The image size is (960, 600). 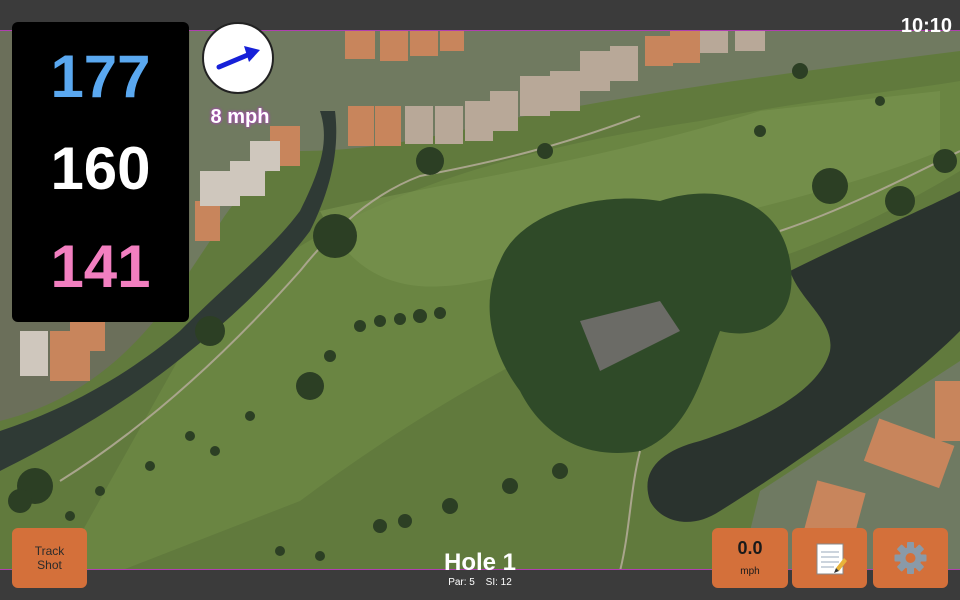 I want to click on track-shot-label-line1: Track, so click(x=49, y=551).